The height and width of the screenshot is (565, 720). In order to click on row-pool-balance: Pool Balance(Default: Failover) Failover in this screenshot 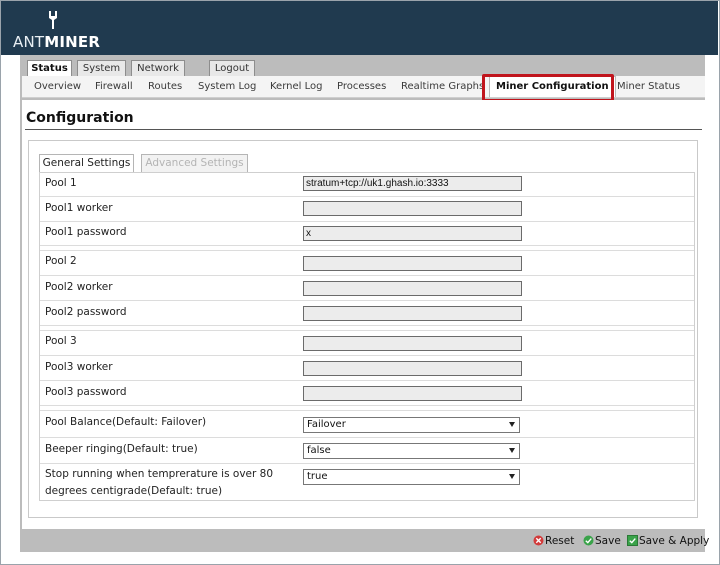, I will do `click(367, 424)`.